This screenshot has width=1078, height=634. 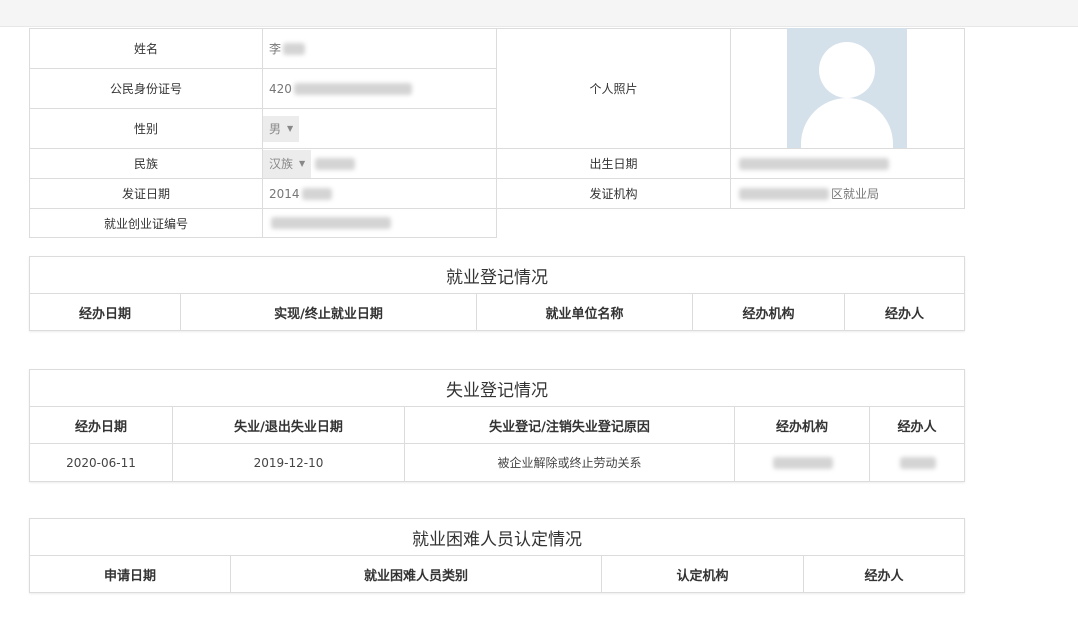 I want to click on handling-date-cell: 2020-06-11, so click(x=101, y=462).